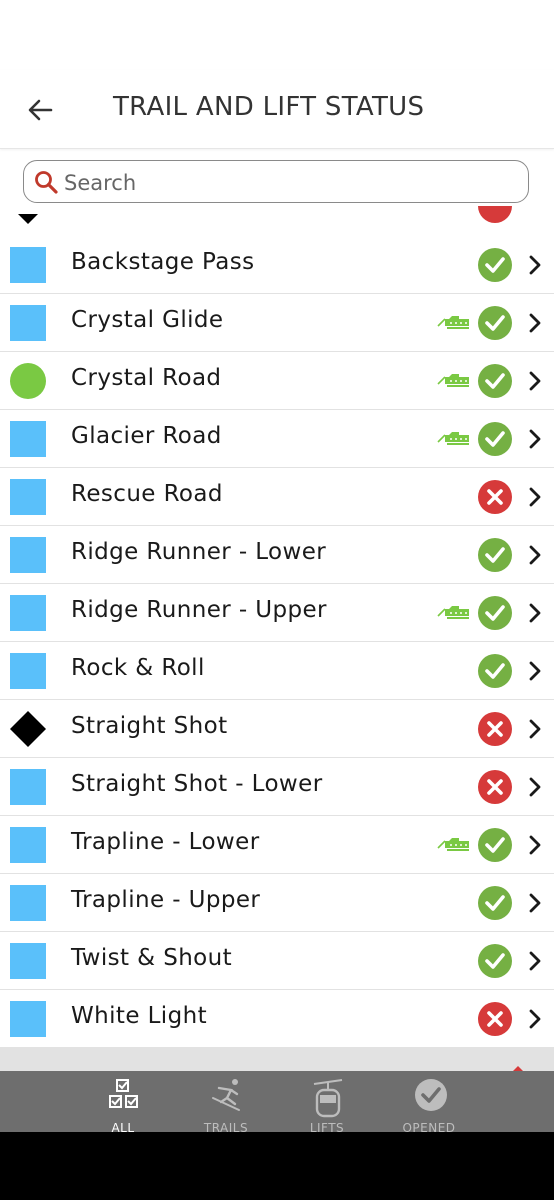 The width and height of the screenshot is (554, 1200). Describe the element at coordinates (199, 610) in the screenshot. I see `trail-name: Ridge Runner - Upper` at that location.